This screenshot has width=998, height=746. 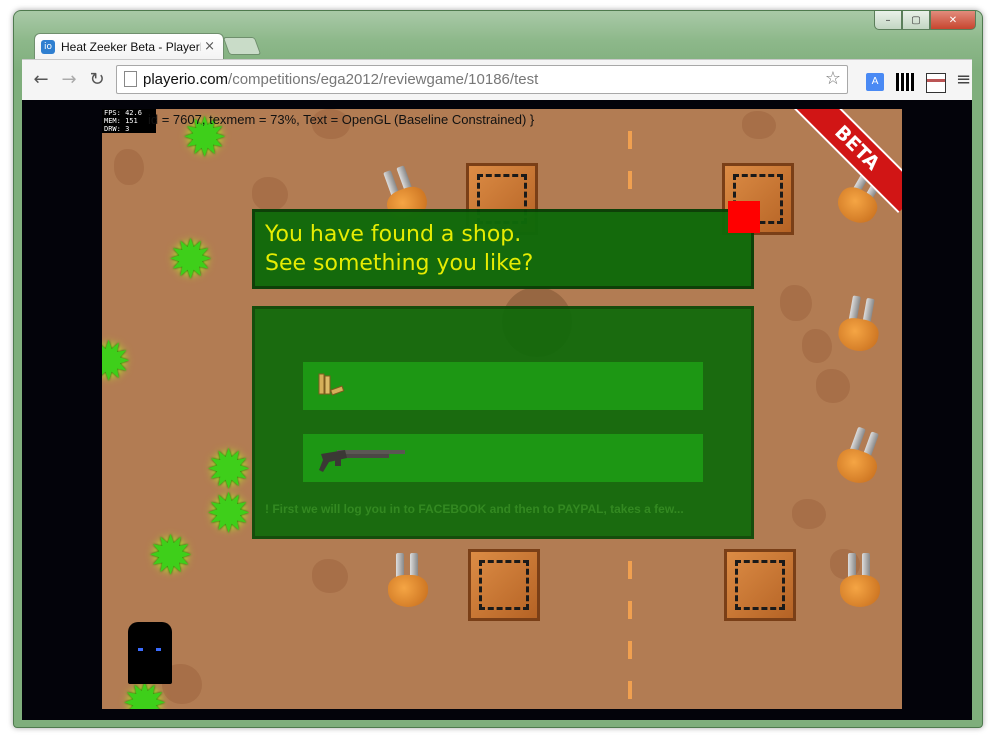 What do you see at coordinates (117, 129) in the screenshot?
I see `draw-stat: DRW: 3` at bounding box center [117, 129].